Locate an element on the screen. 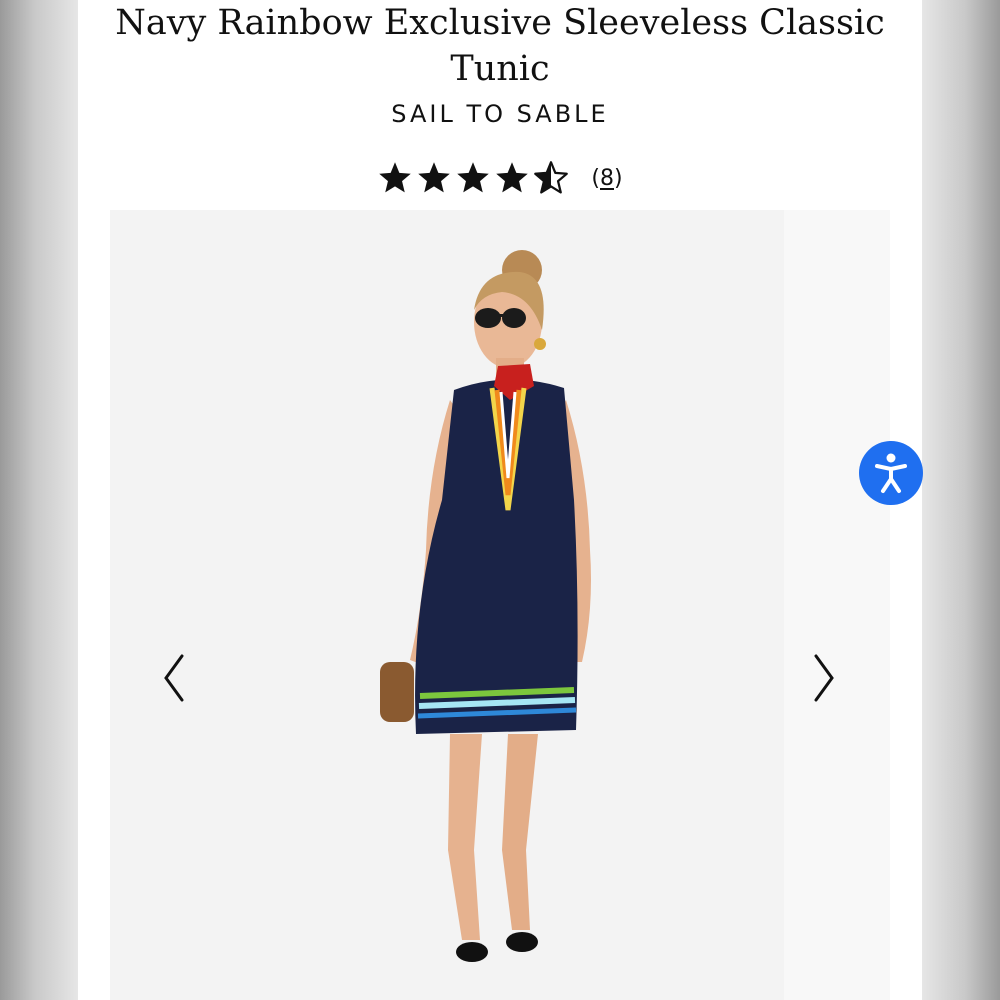  review-count-number: 8 is located at coordinates (607, 178).